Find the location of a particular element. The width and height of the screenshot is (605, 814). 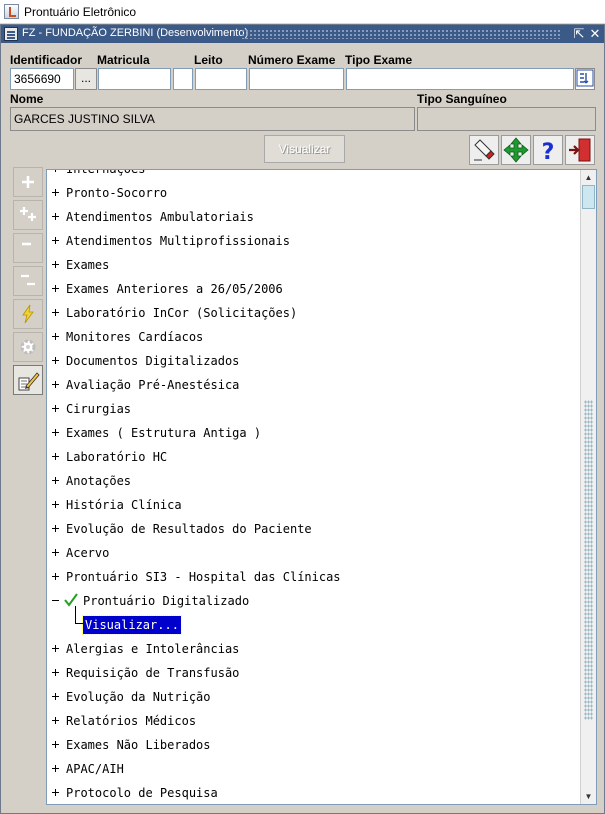

exit-icon is located at coordinates (580, 150).